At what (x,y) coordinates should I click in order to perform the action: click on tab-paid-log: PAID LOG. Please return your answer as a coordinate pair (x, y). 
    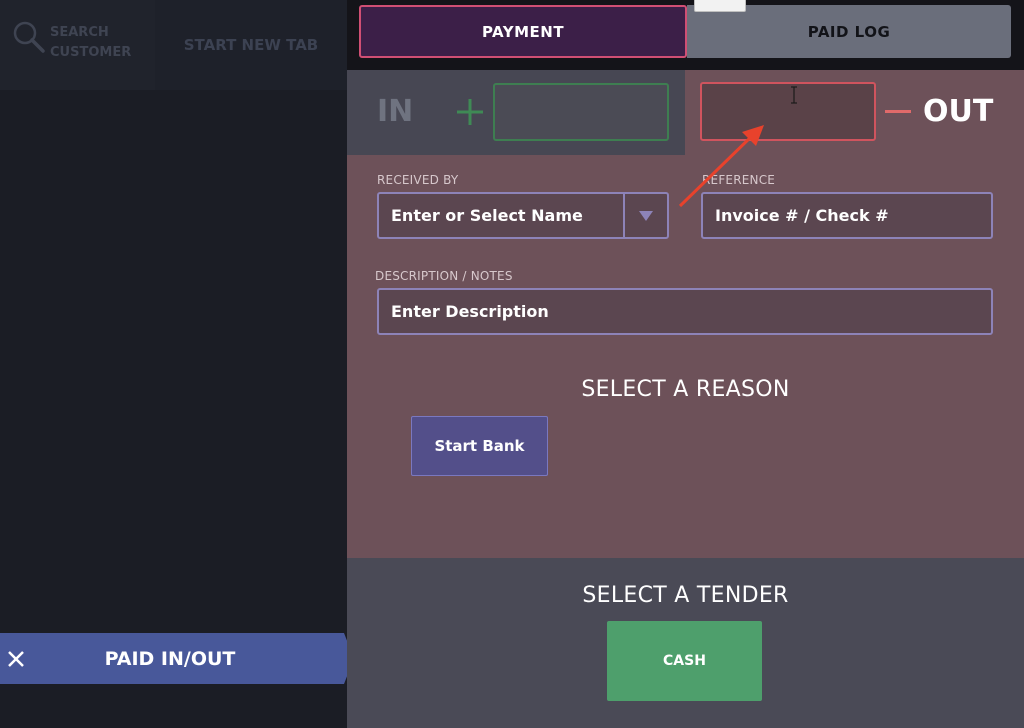
    Looking at the image, I should click on (849, 31).